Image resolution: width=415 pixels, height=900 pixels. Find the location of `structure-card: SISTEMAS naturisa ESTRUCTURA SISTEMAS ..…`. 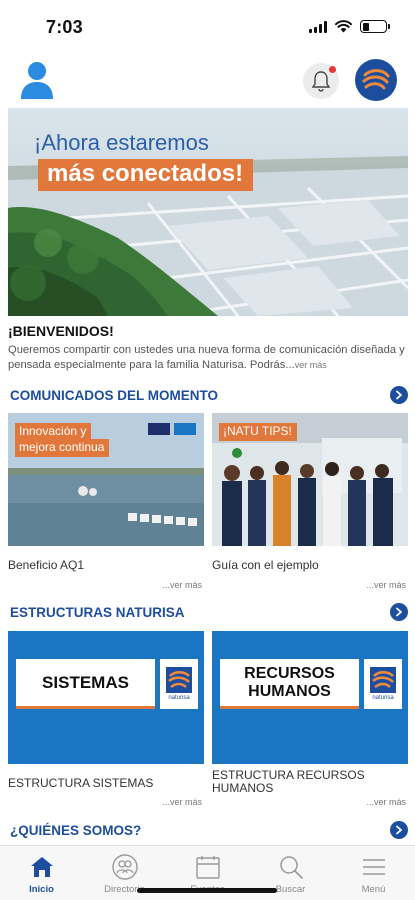

structure-card: SISTEMAS naturisa ESTRUCTURA SISTEMAS ..… is located at coordinates (106, 720).